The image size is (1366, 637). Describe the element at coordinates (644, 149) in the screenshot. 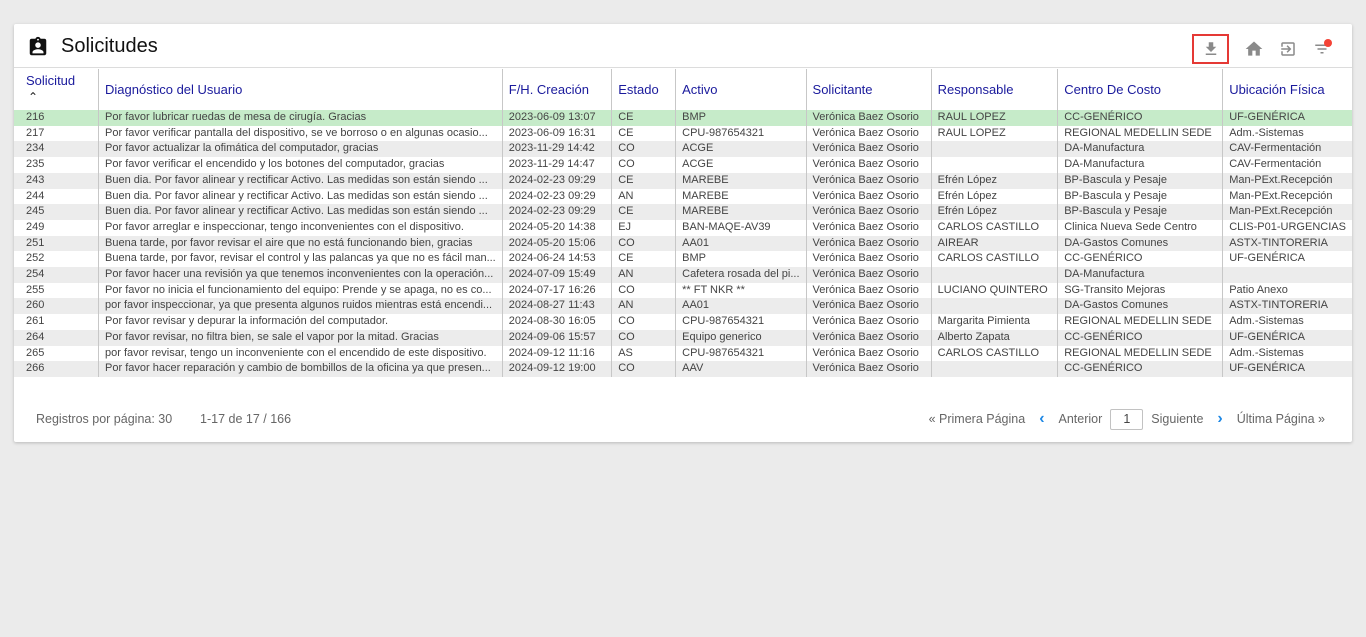

I see `cell-estado: CO` at that location.